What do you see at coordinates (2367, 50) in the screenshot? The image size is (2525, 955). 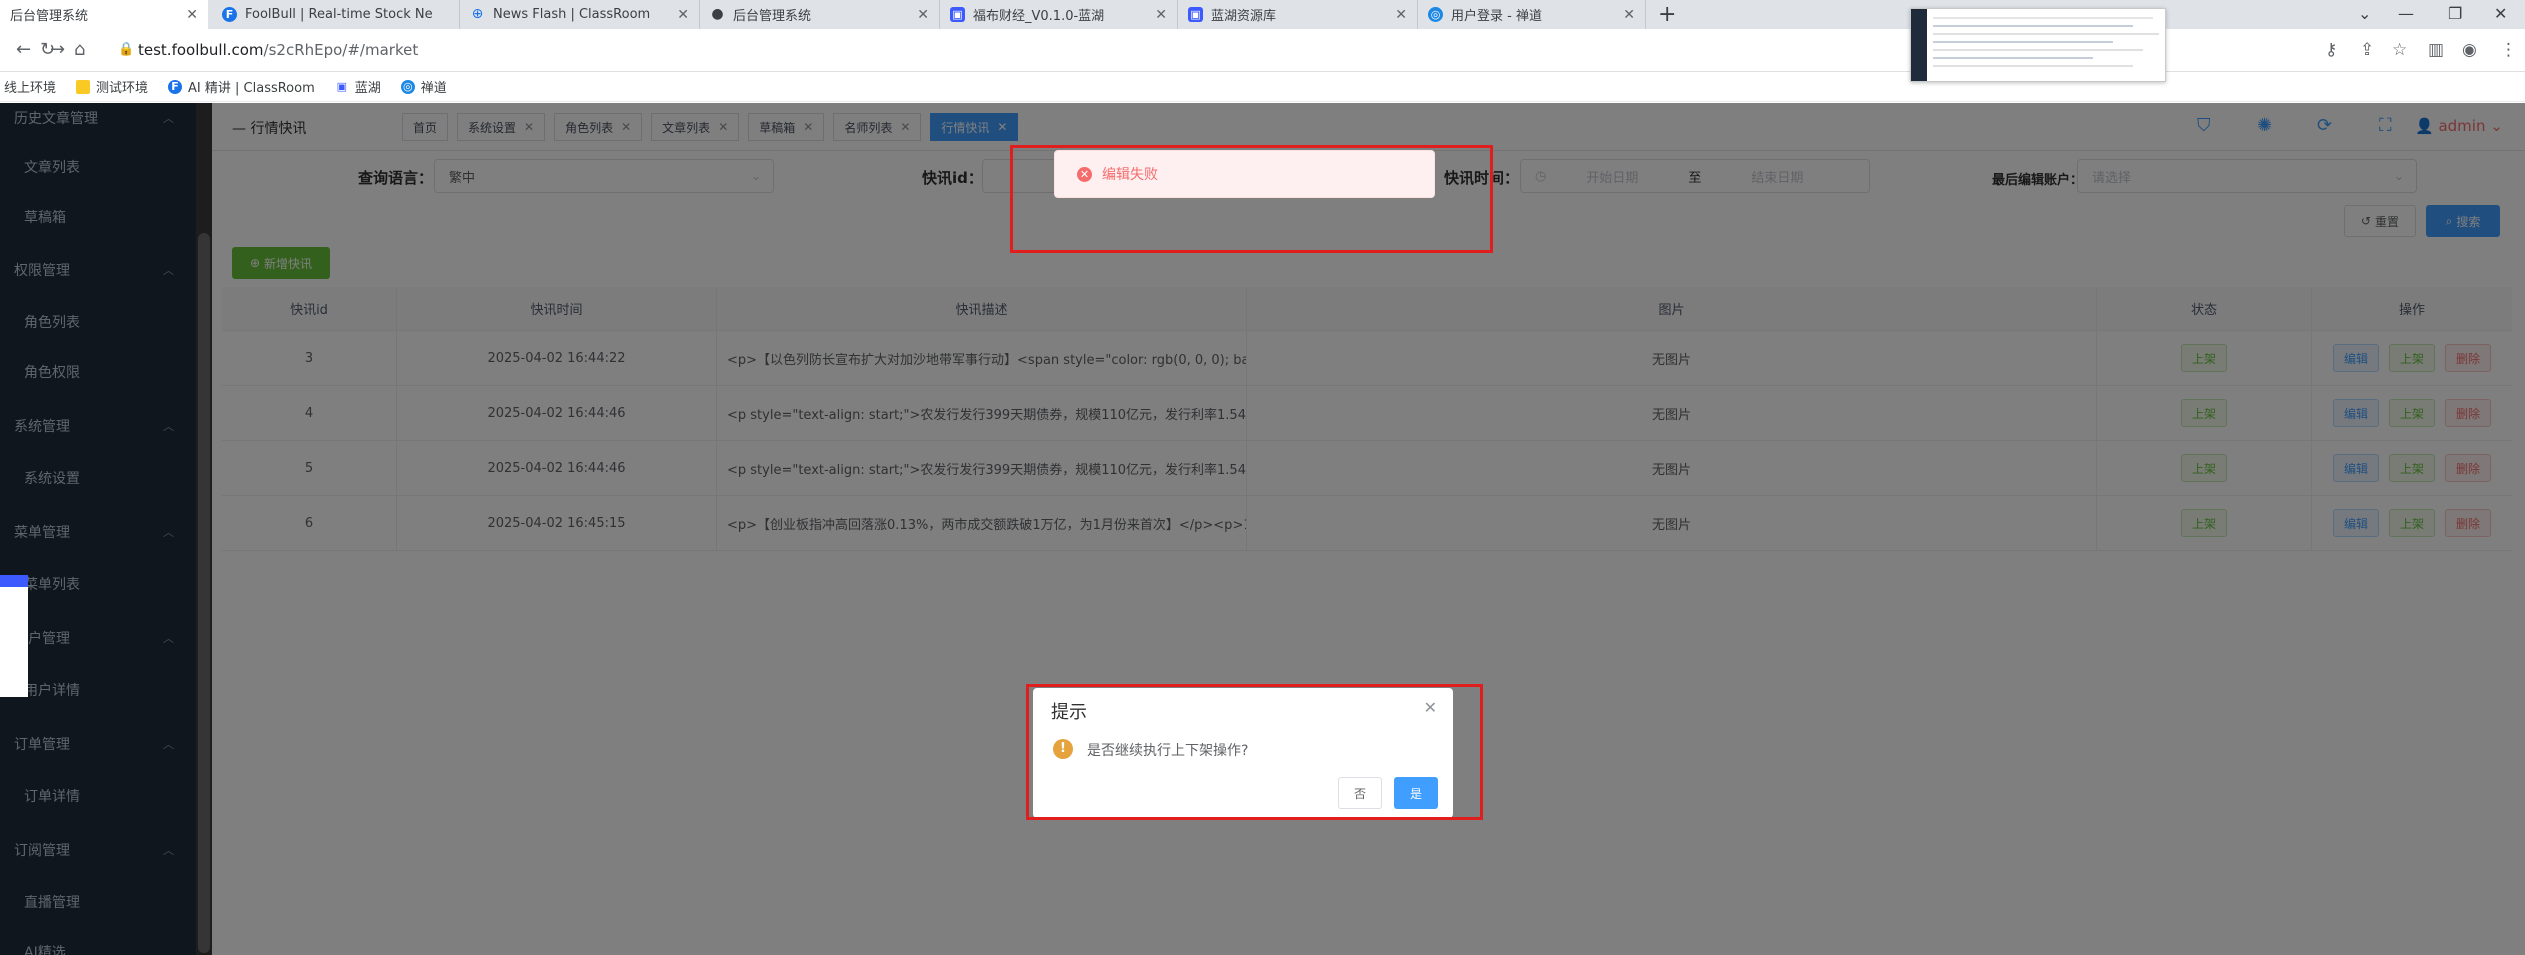 I see `share-icon: ⇪` at bounding box center [2367, 50].